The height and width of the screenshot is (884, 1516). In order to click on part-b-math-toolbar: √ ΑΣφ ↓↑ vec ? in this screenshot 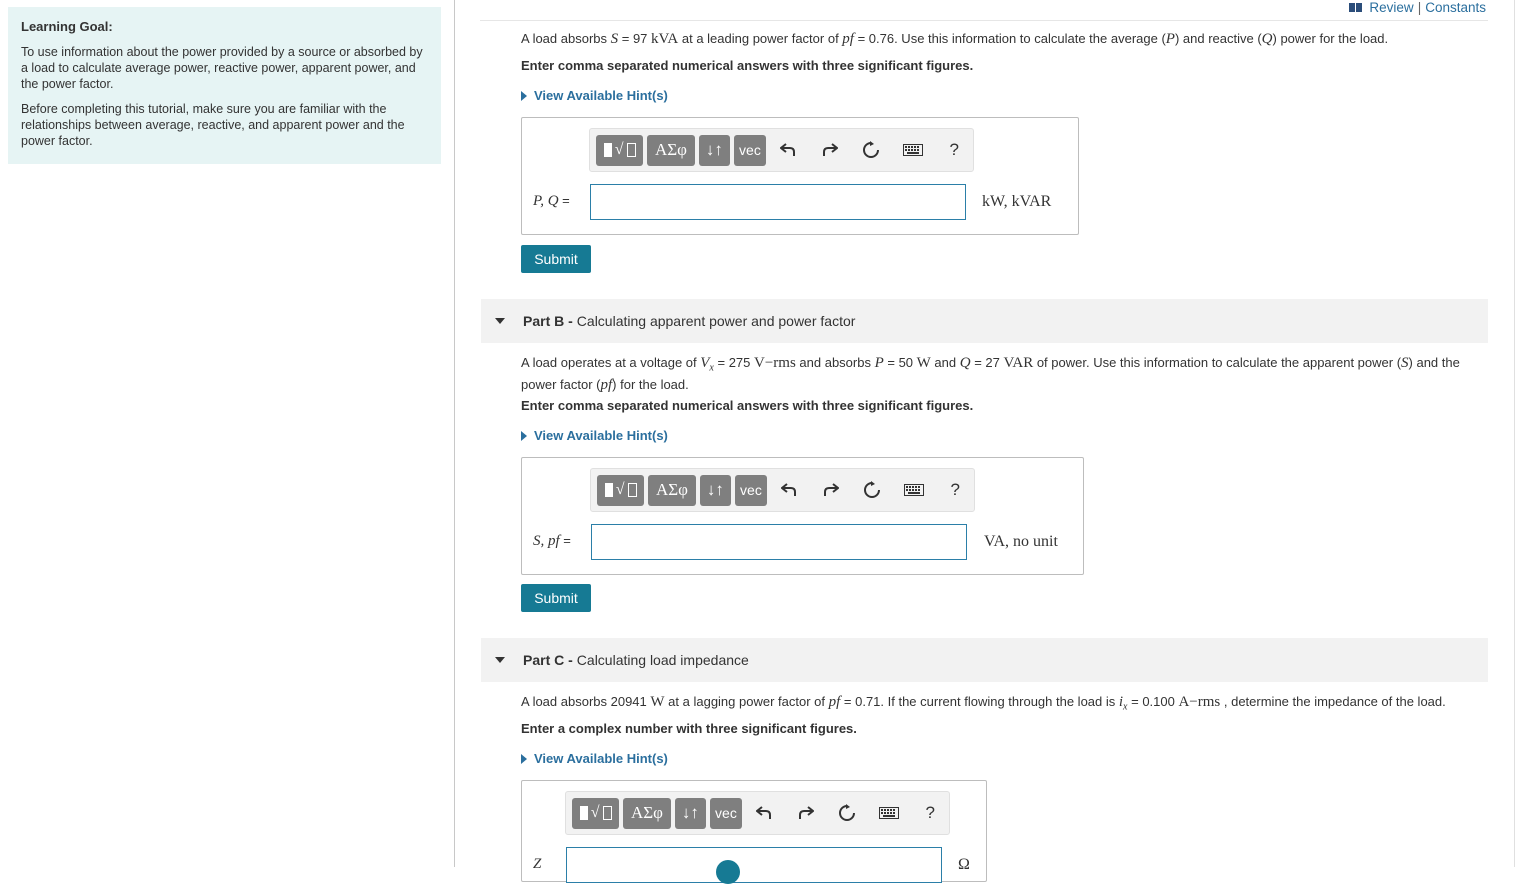, I will do `click(782, 490)`.